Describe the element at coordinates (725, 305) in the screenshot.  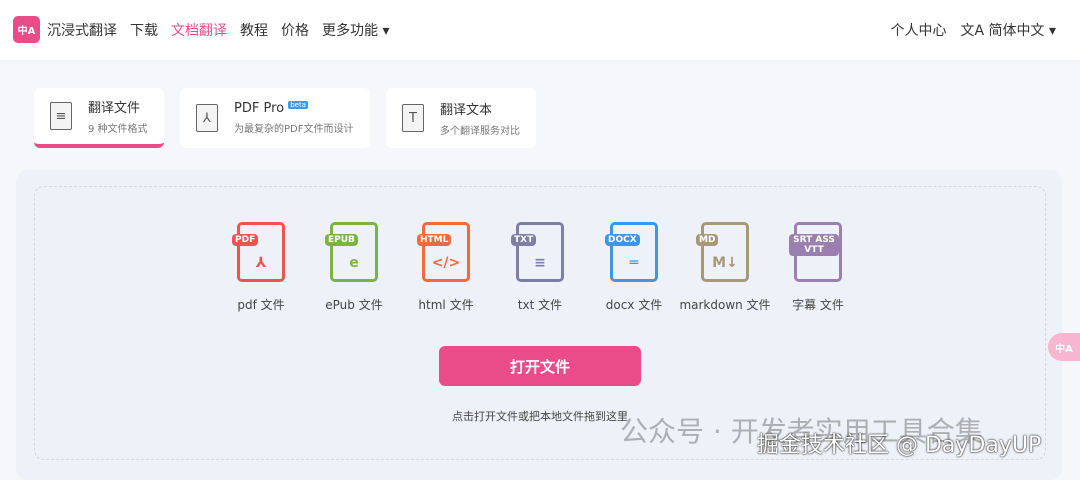
I see `file-type-name: markdown 文件` at that location.